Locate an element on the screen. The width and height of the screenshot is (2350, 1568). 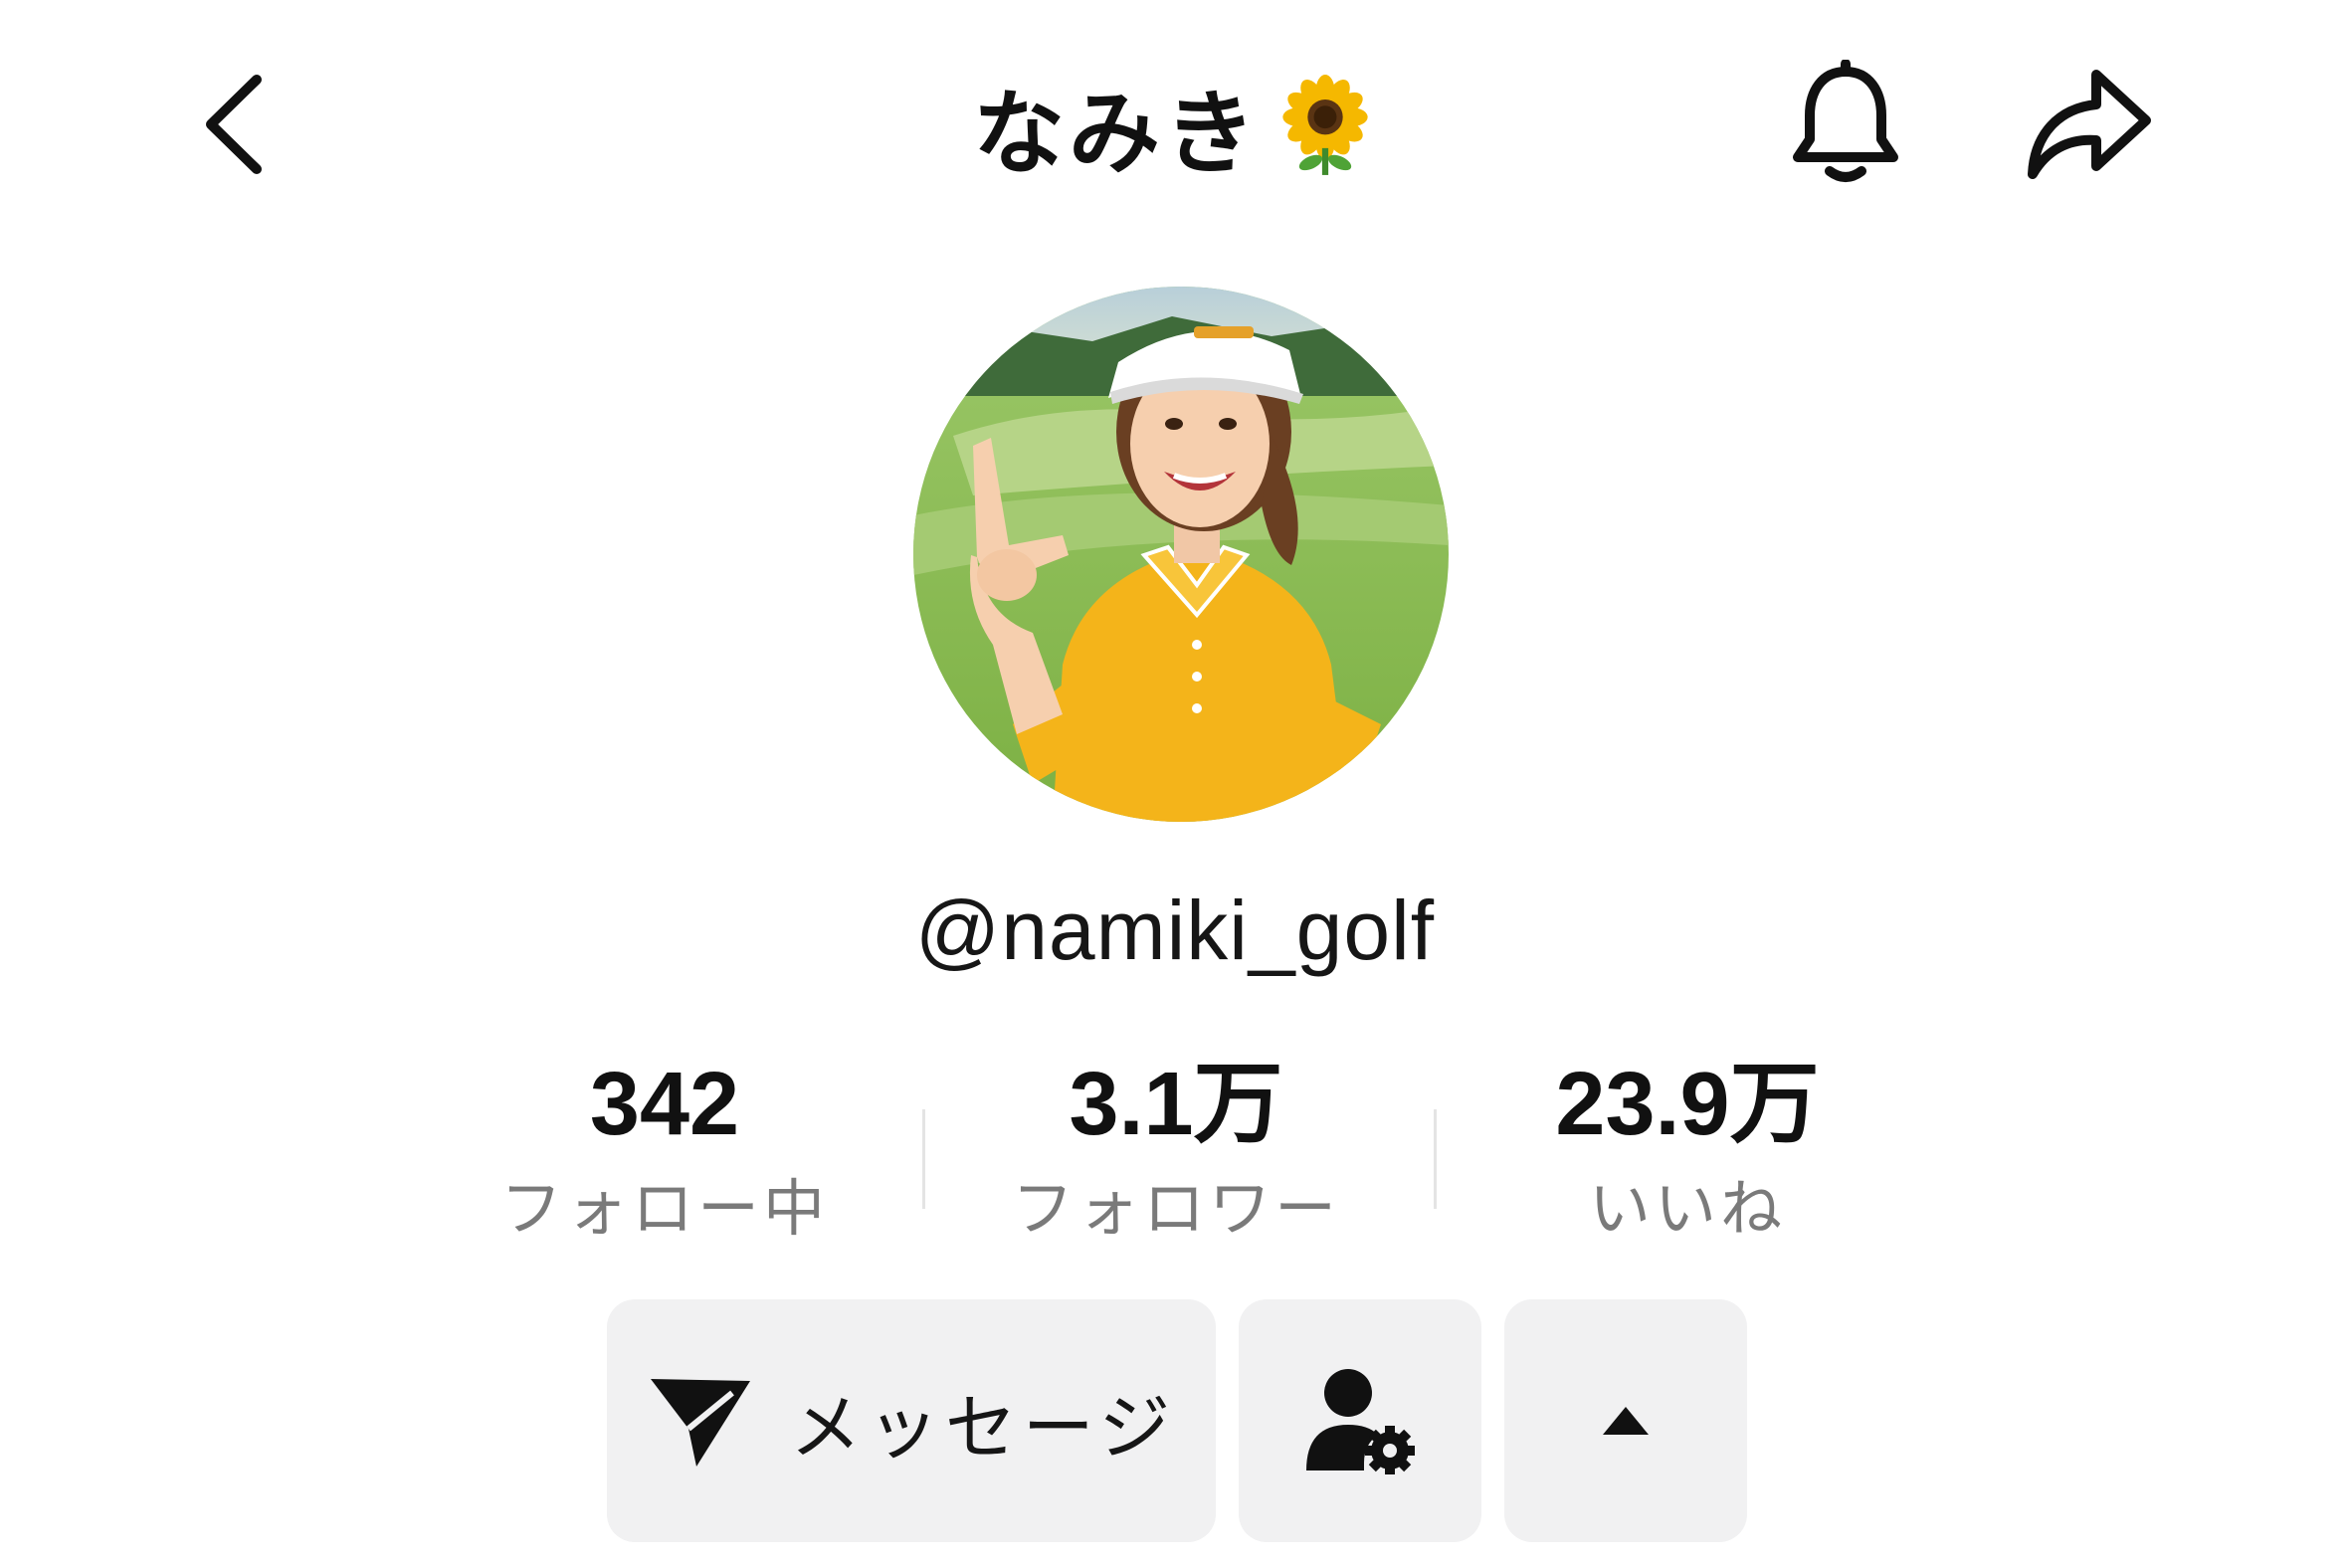
following-count: 342 is located at coordinates (664, 1104).